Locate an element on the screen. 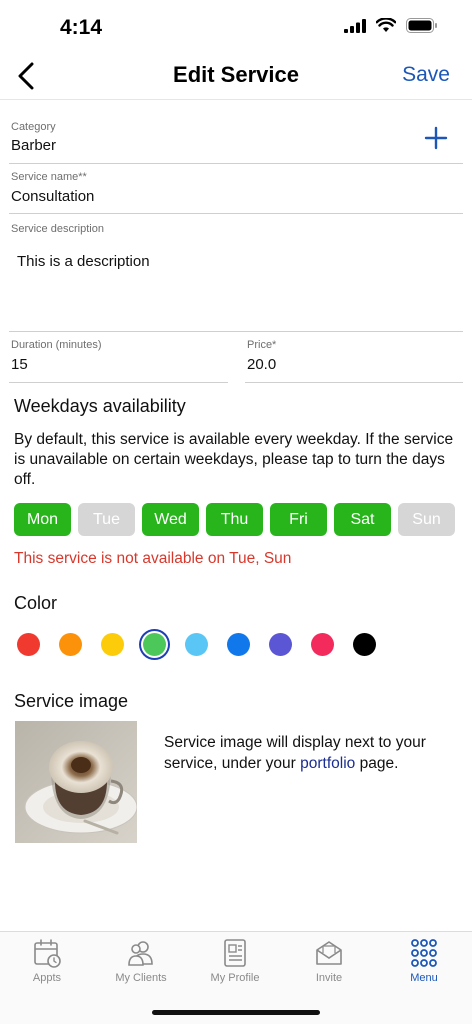  service-image is located at coordinates (76, 782).